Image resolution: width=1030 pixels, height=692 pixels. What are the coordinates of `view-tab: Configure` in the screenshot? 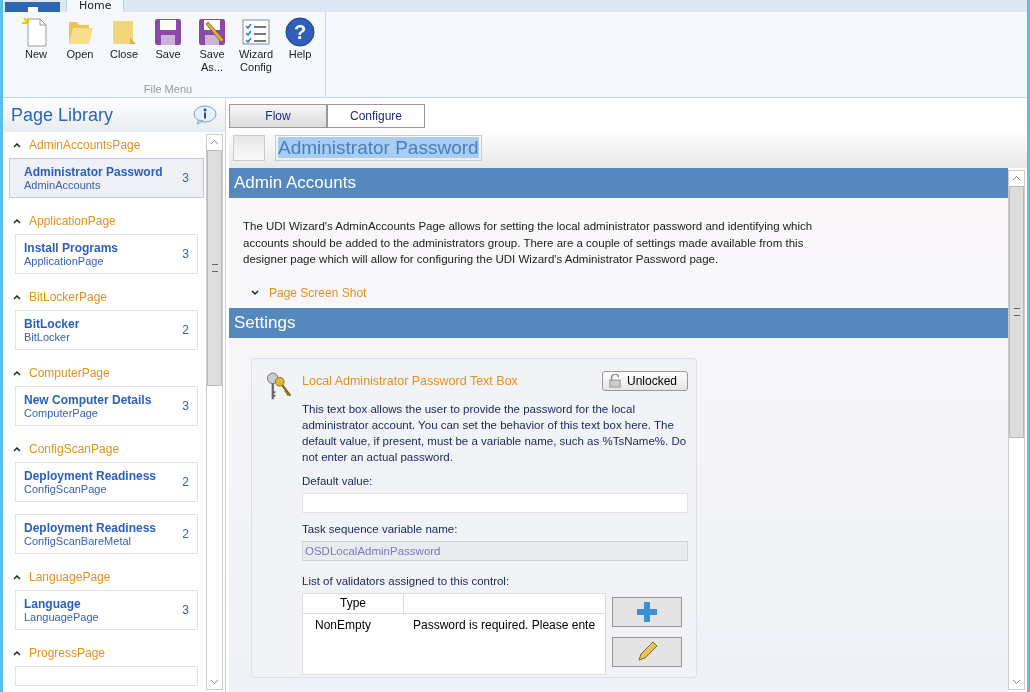 It's located at (376, 116).